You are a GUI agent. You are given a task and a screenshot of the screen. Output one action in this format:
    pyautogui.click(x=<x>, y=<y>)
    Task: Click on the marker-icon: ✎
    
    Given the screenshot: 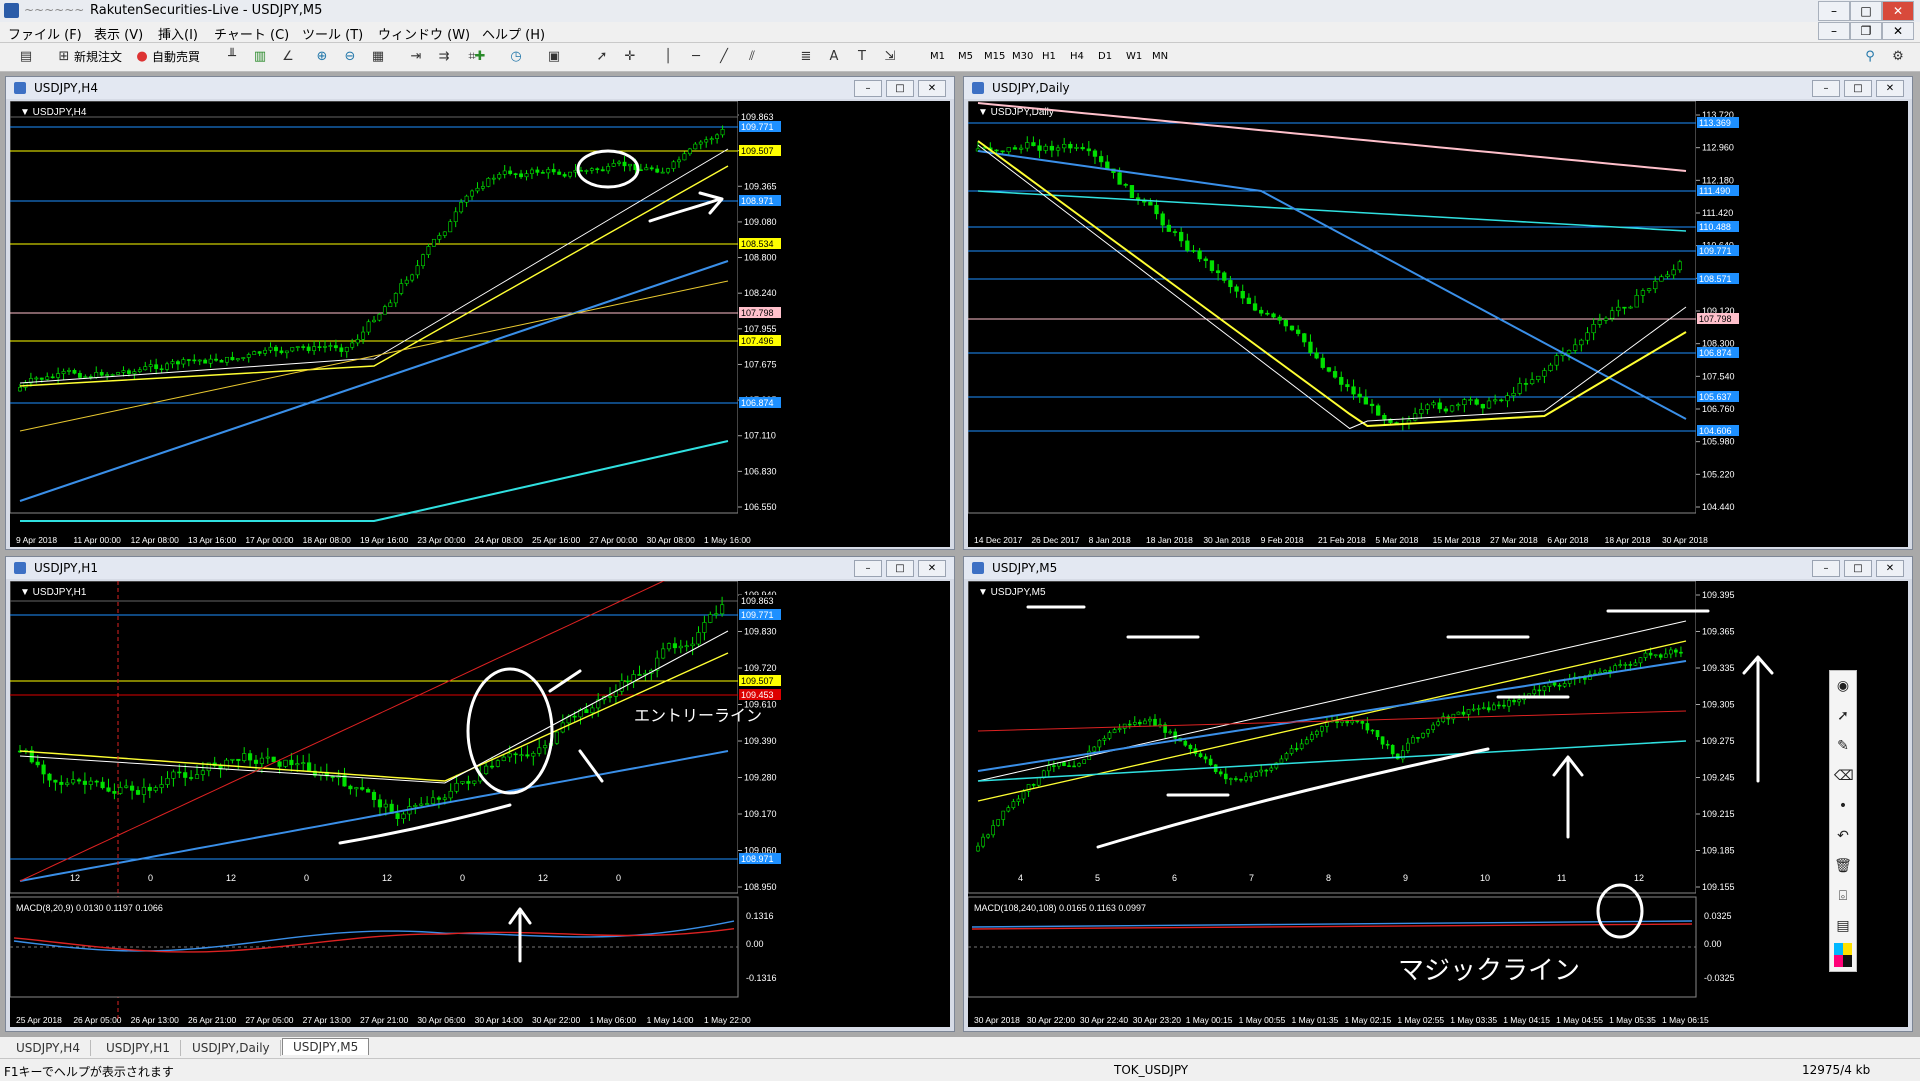 What is the action you would take?
    pyautogui.click(x=1843, y=746)
    